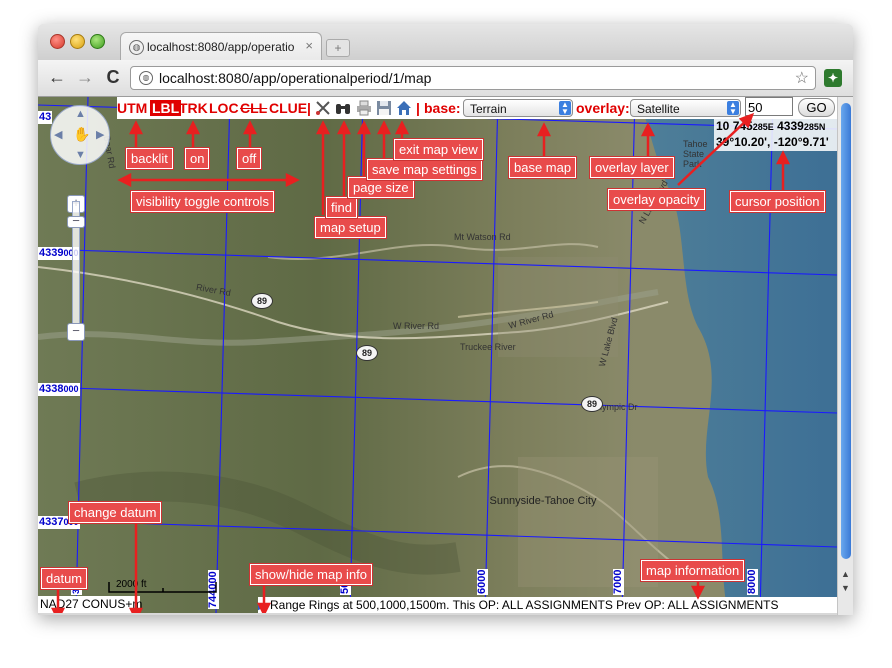  I want to click on annotation-cursor-position: cursor position, so click(777, 201).